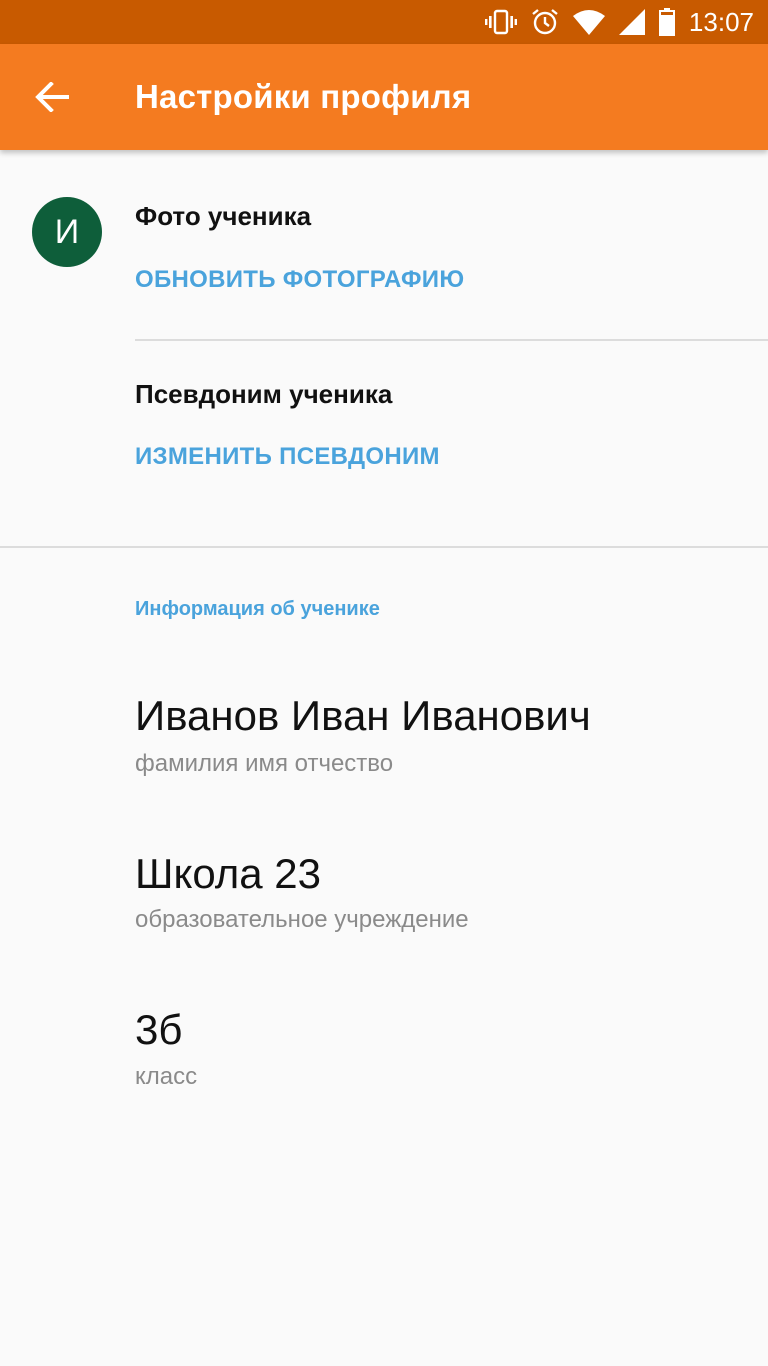 This screenshot has width=768, height=1366. Describe the element at coordinates (363, 715) in the screenshot. I see `full-name-value: Иванов Иван Иванович` at that location.